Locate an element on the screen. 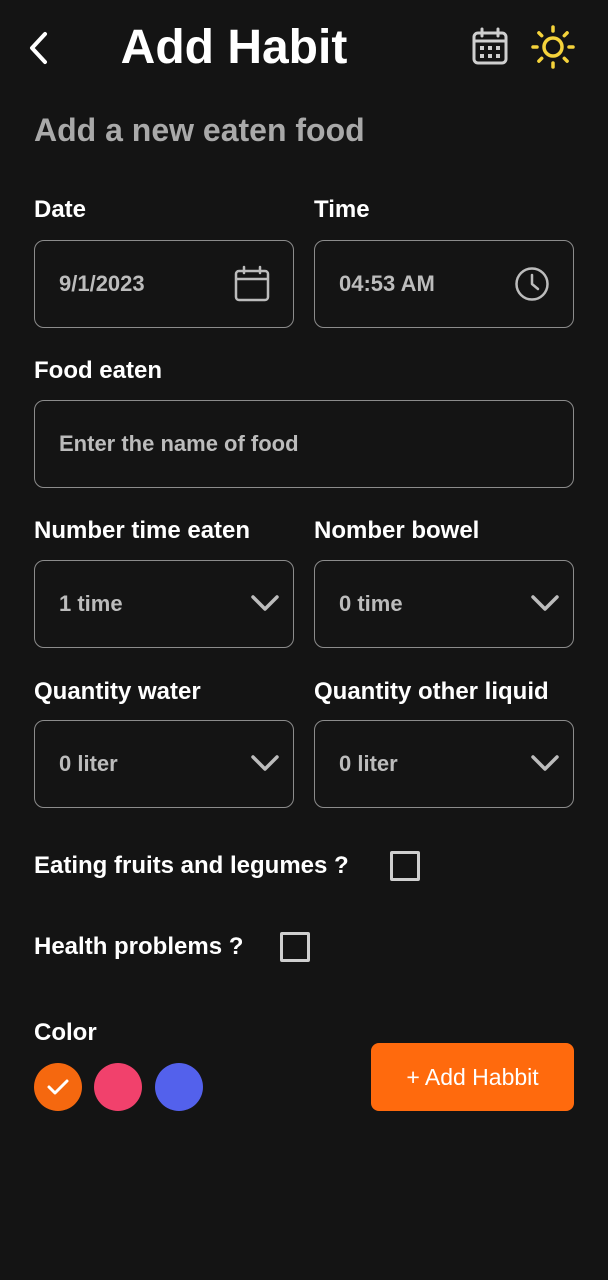 The image size is (608, 1280). check-icon is located at coordinates (58, 1087).